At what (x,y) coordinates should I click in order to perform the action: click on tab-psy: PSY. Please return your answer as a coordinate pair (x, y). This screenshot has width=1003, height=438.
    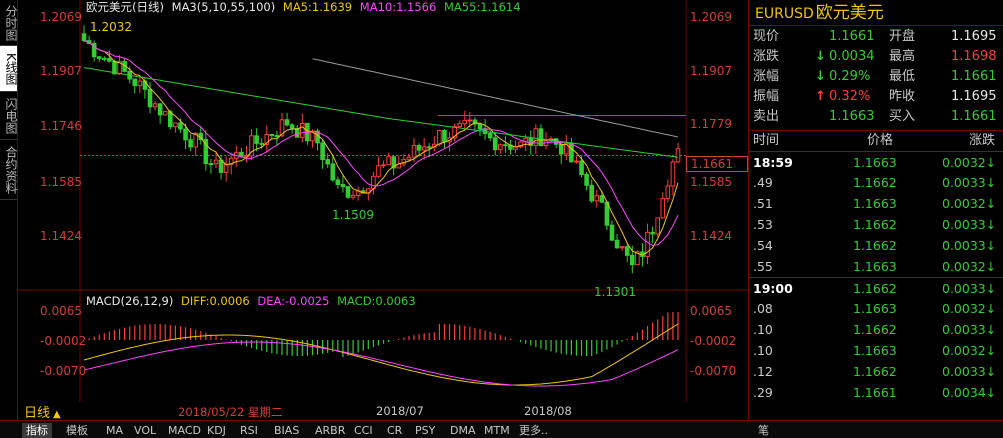
    Looking at the image, I should click on (425, 430).